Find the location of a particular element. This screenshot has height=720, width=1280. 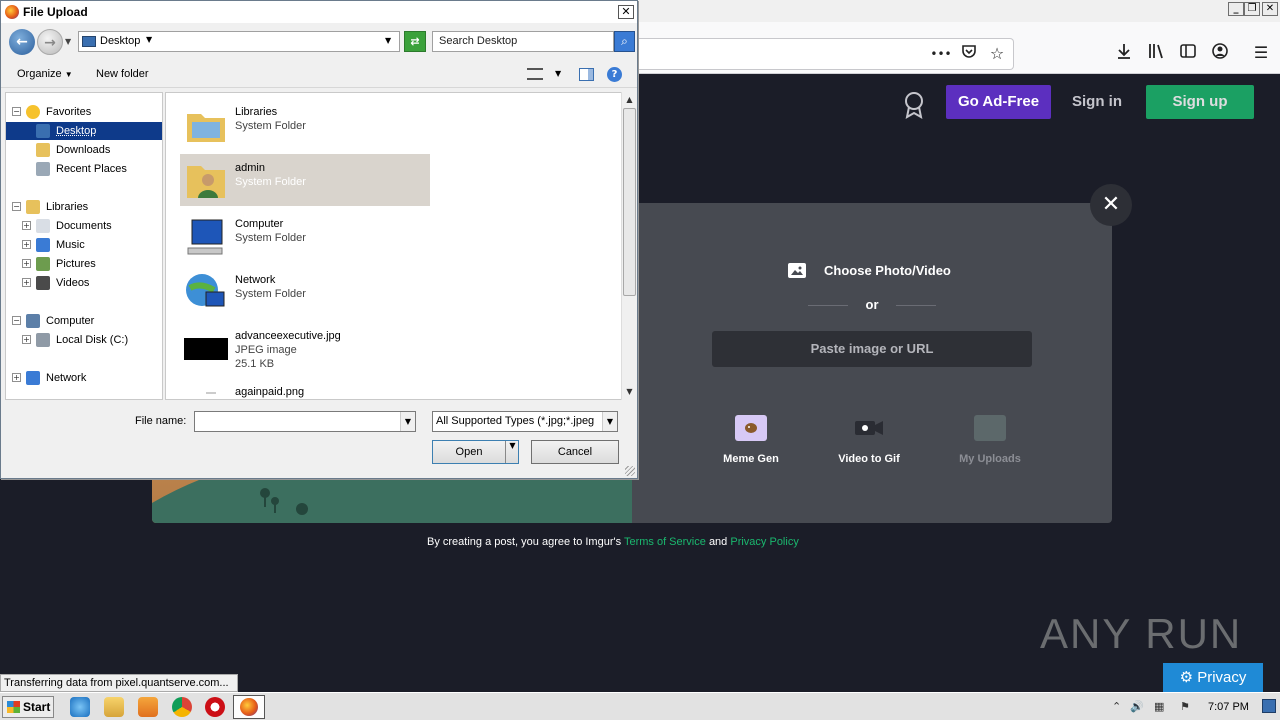

dialog-close-button: ✕ is located at coordinates (626, 12).